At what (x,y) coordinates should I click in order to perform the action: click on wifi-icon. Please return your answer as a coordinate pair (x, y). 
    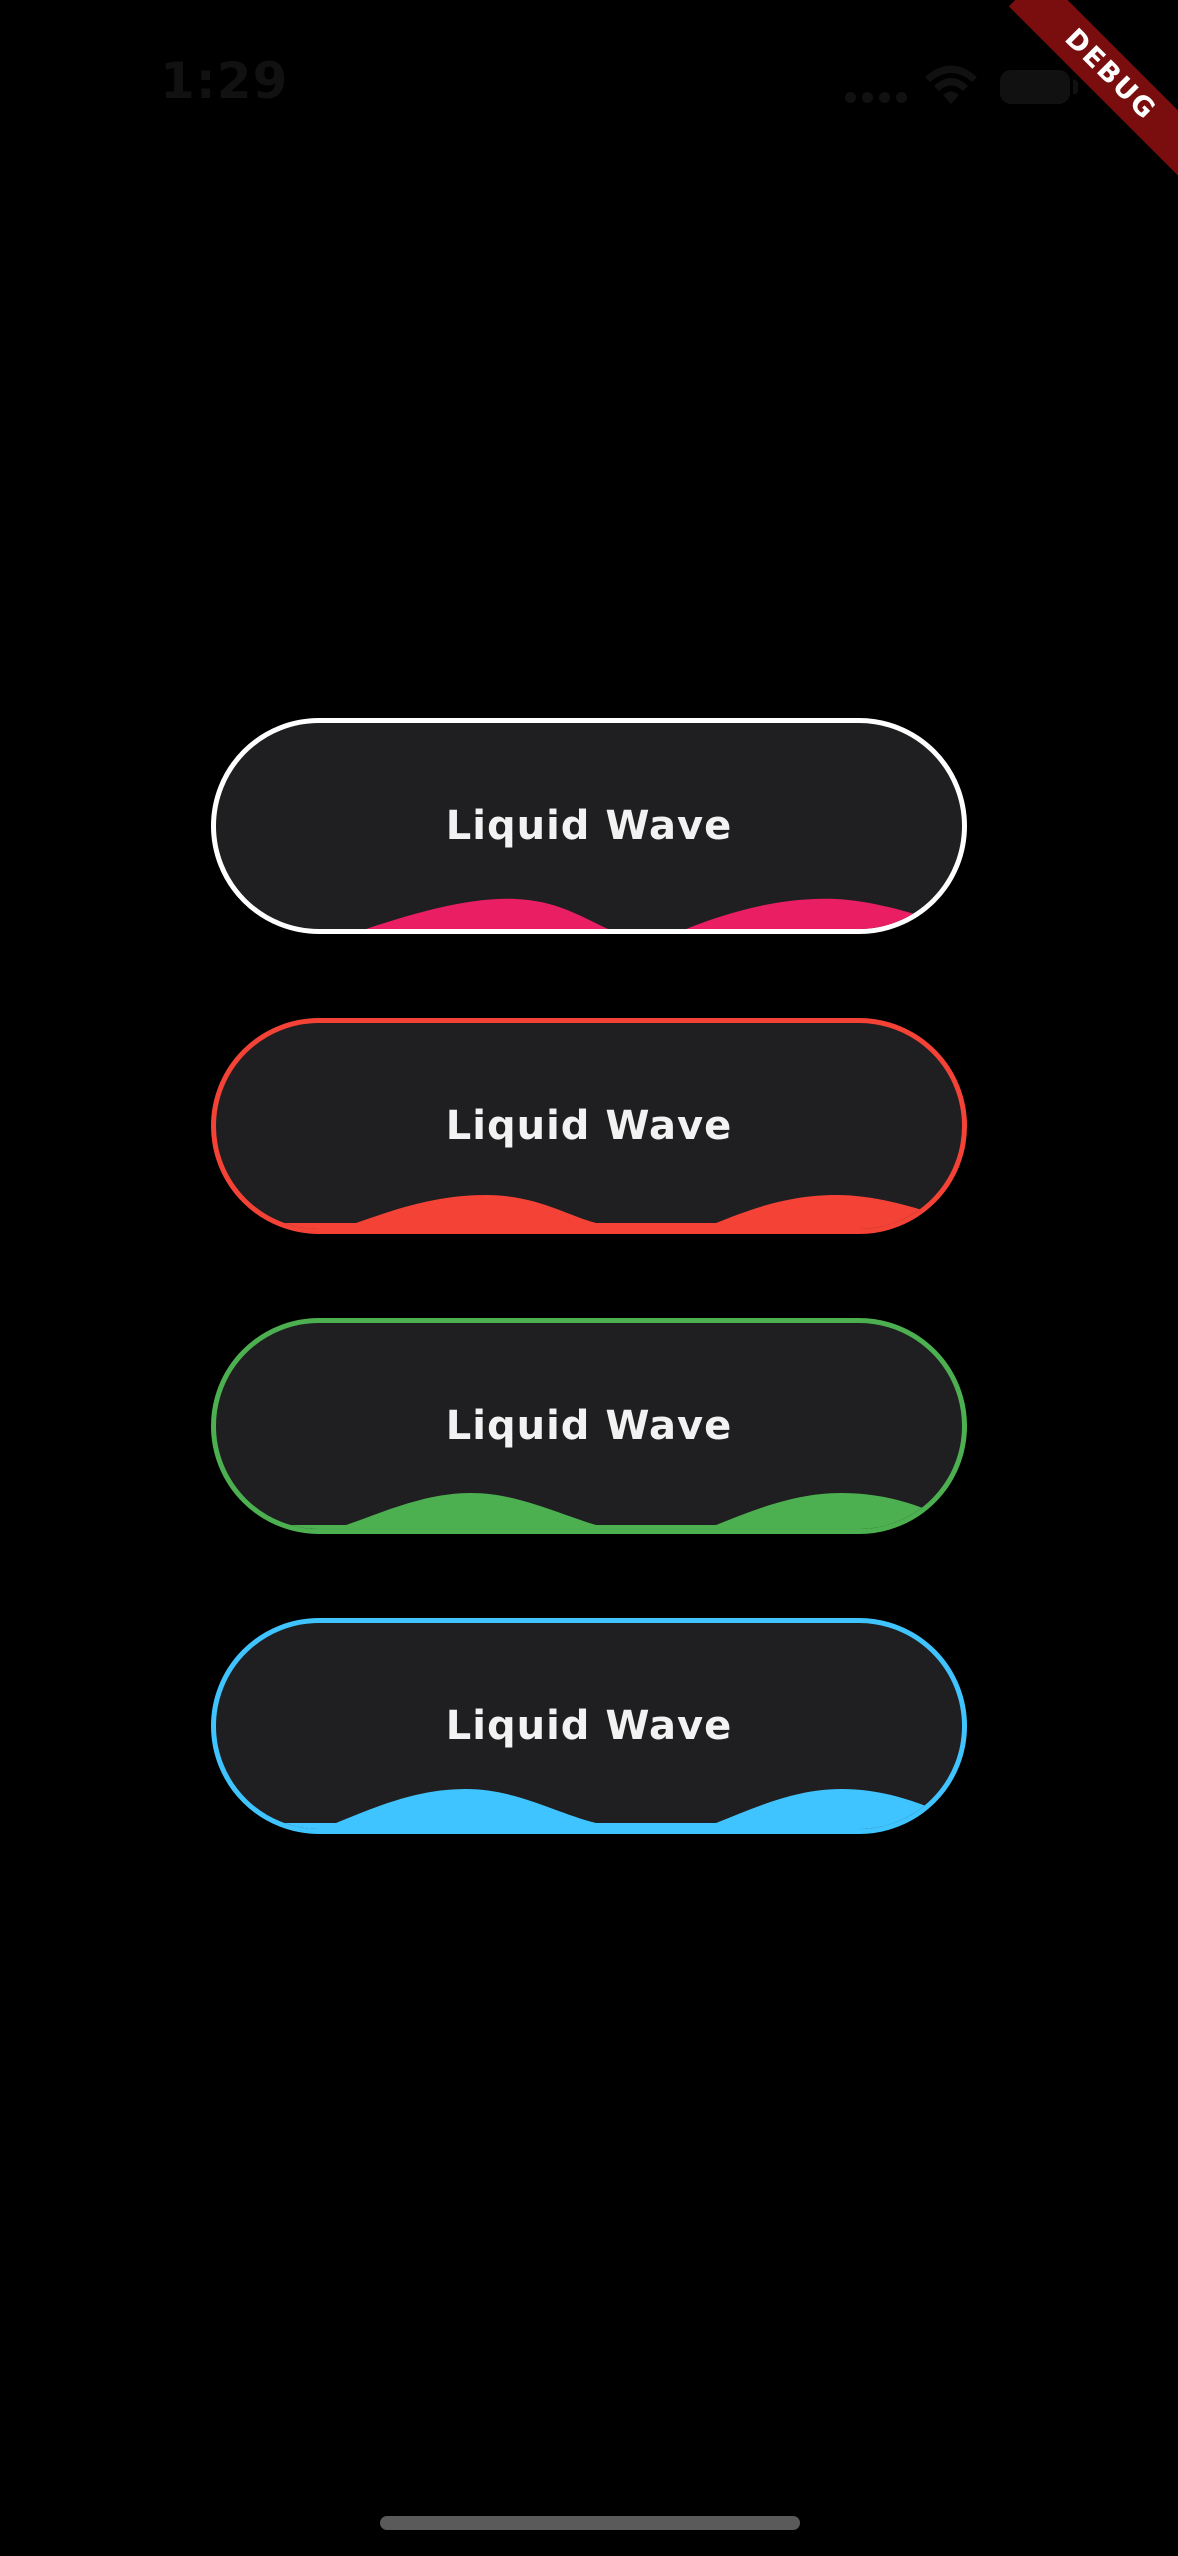
    Looking at the image, I should click on (951, 84).